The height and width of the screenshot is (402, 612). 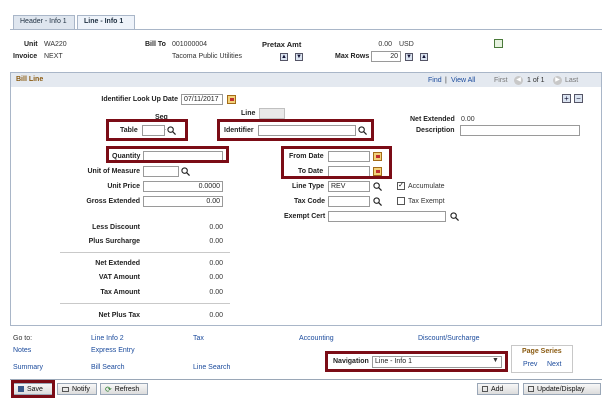 I want to click on net-extended-total-value: 0.00, so click(x=216, y=263).